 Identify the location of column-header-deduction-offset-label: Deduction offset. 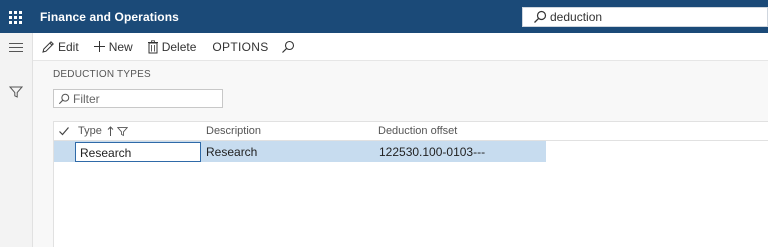
(418, 131).